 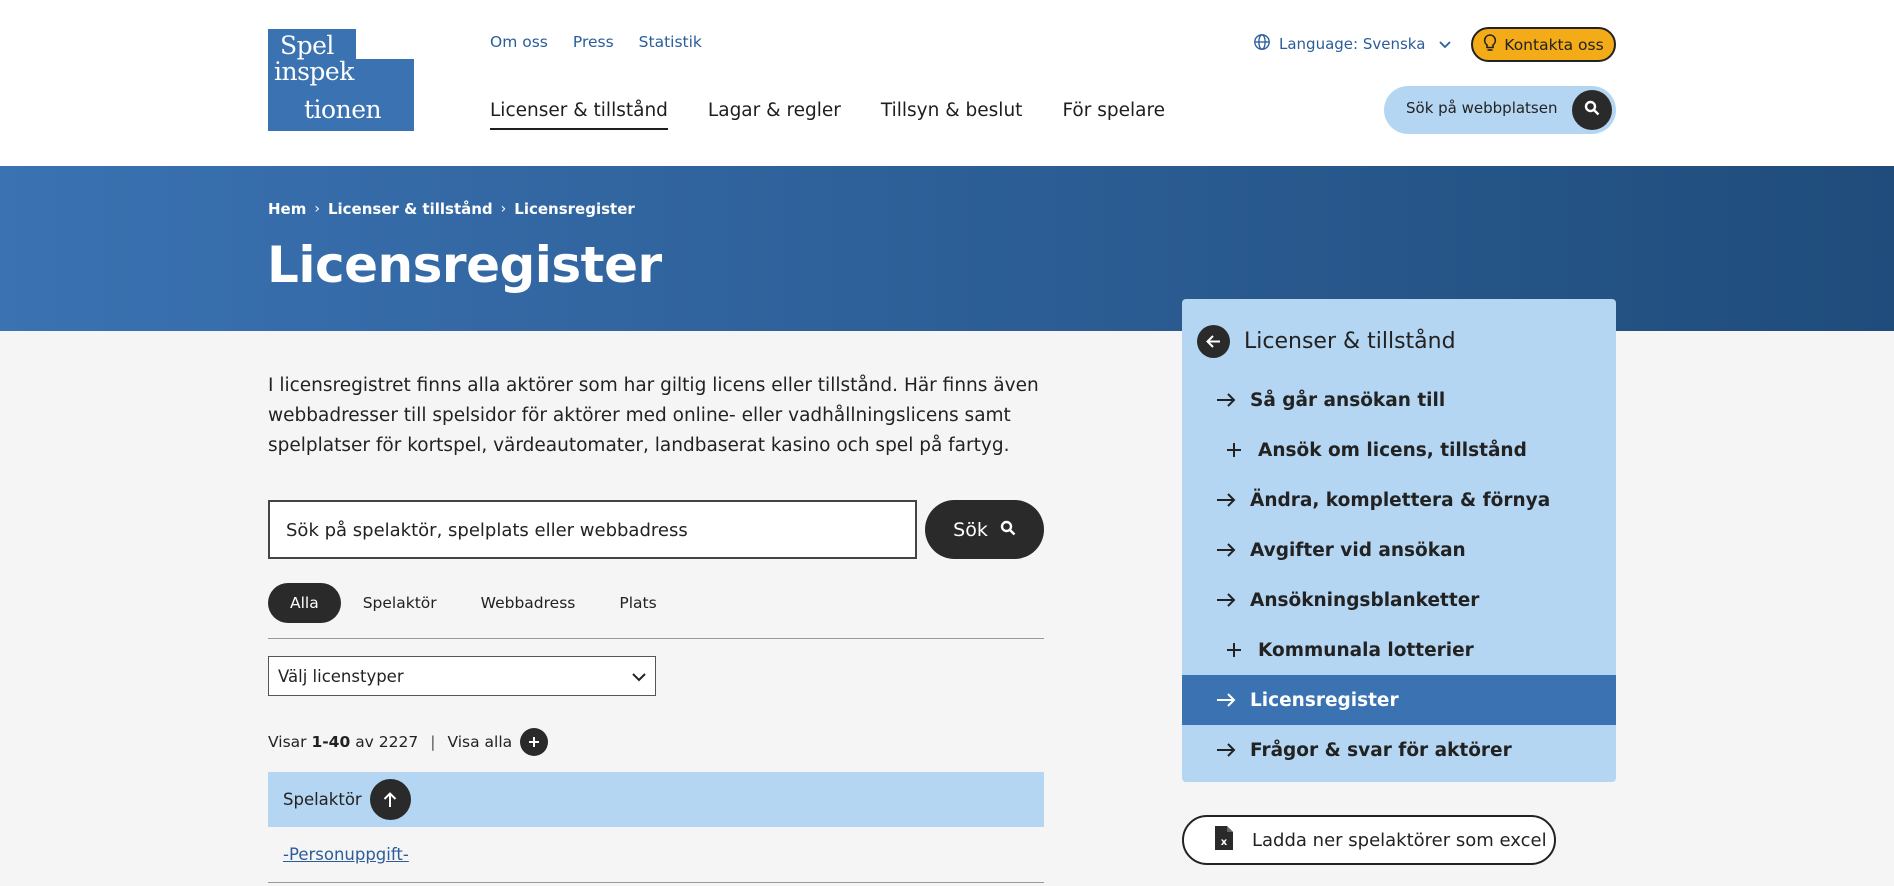 I want to click on logo-text-line: inspek, so click(x=314, y=71).